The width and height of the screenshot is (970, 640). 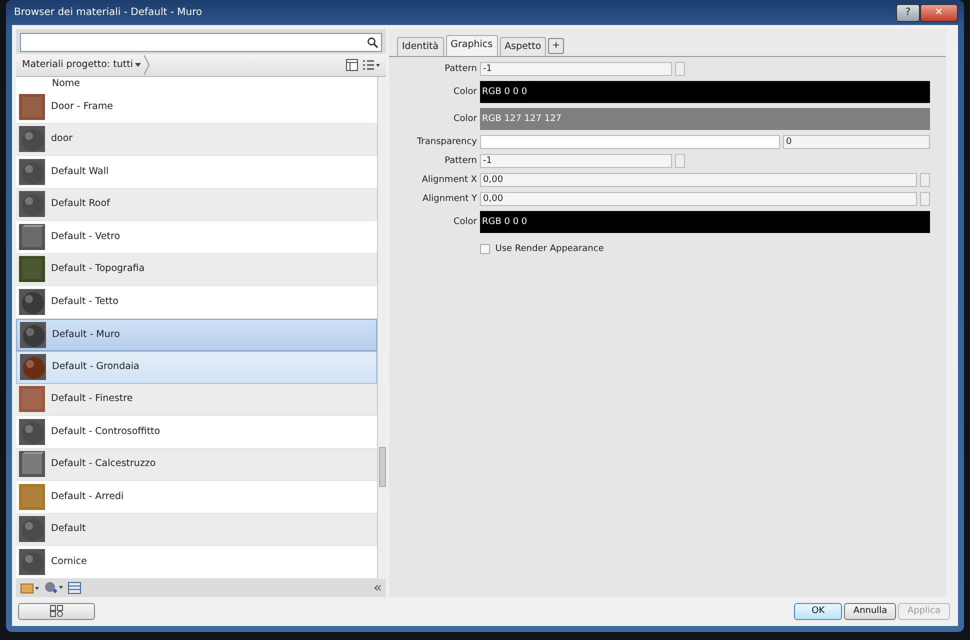 I want to click on material-row: Default - Grondaia, so click(x=196, y=367).